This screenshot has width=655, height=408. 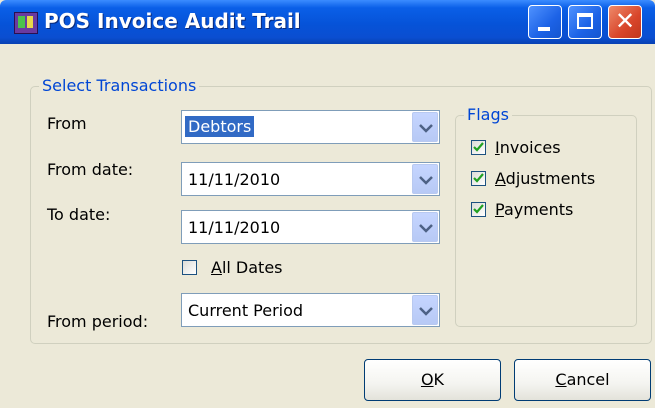 What do you see at coordinates (582, 380) in the screenshot?
I see `cancel-button: Cancel` at bounding box center [582, 380].